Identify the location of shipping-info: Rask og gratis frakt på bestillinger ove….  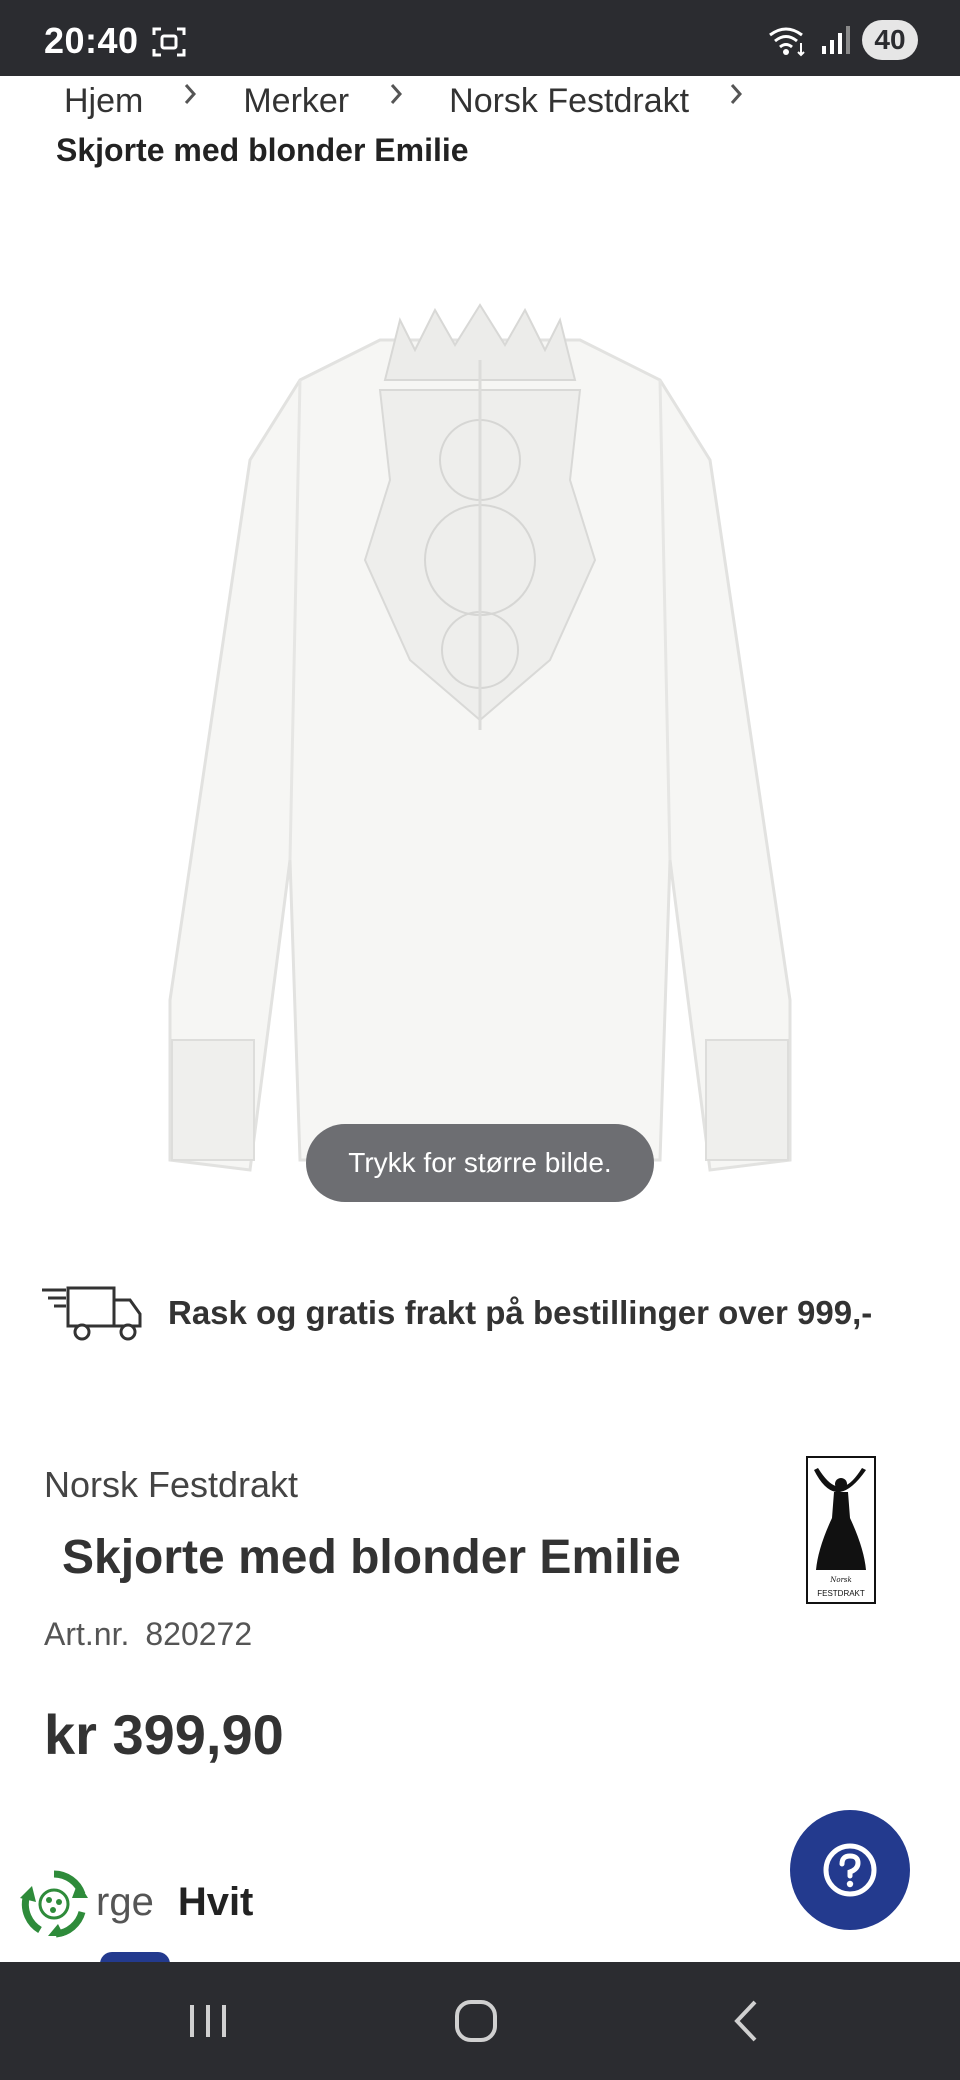
(456, 1313).